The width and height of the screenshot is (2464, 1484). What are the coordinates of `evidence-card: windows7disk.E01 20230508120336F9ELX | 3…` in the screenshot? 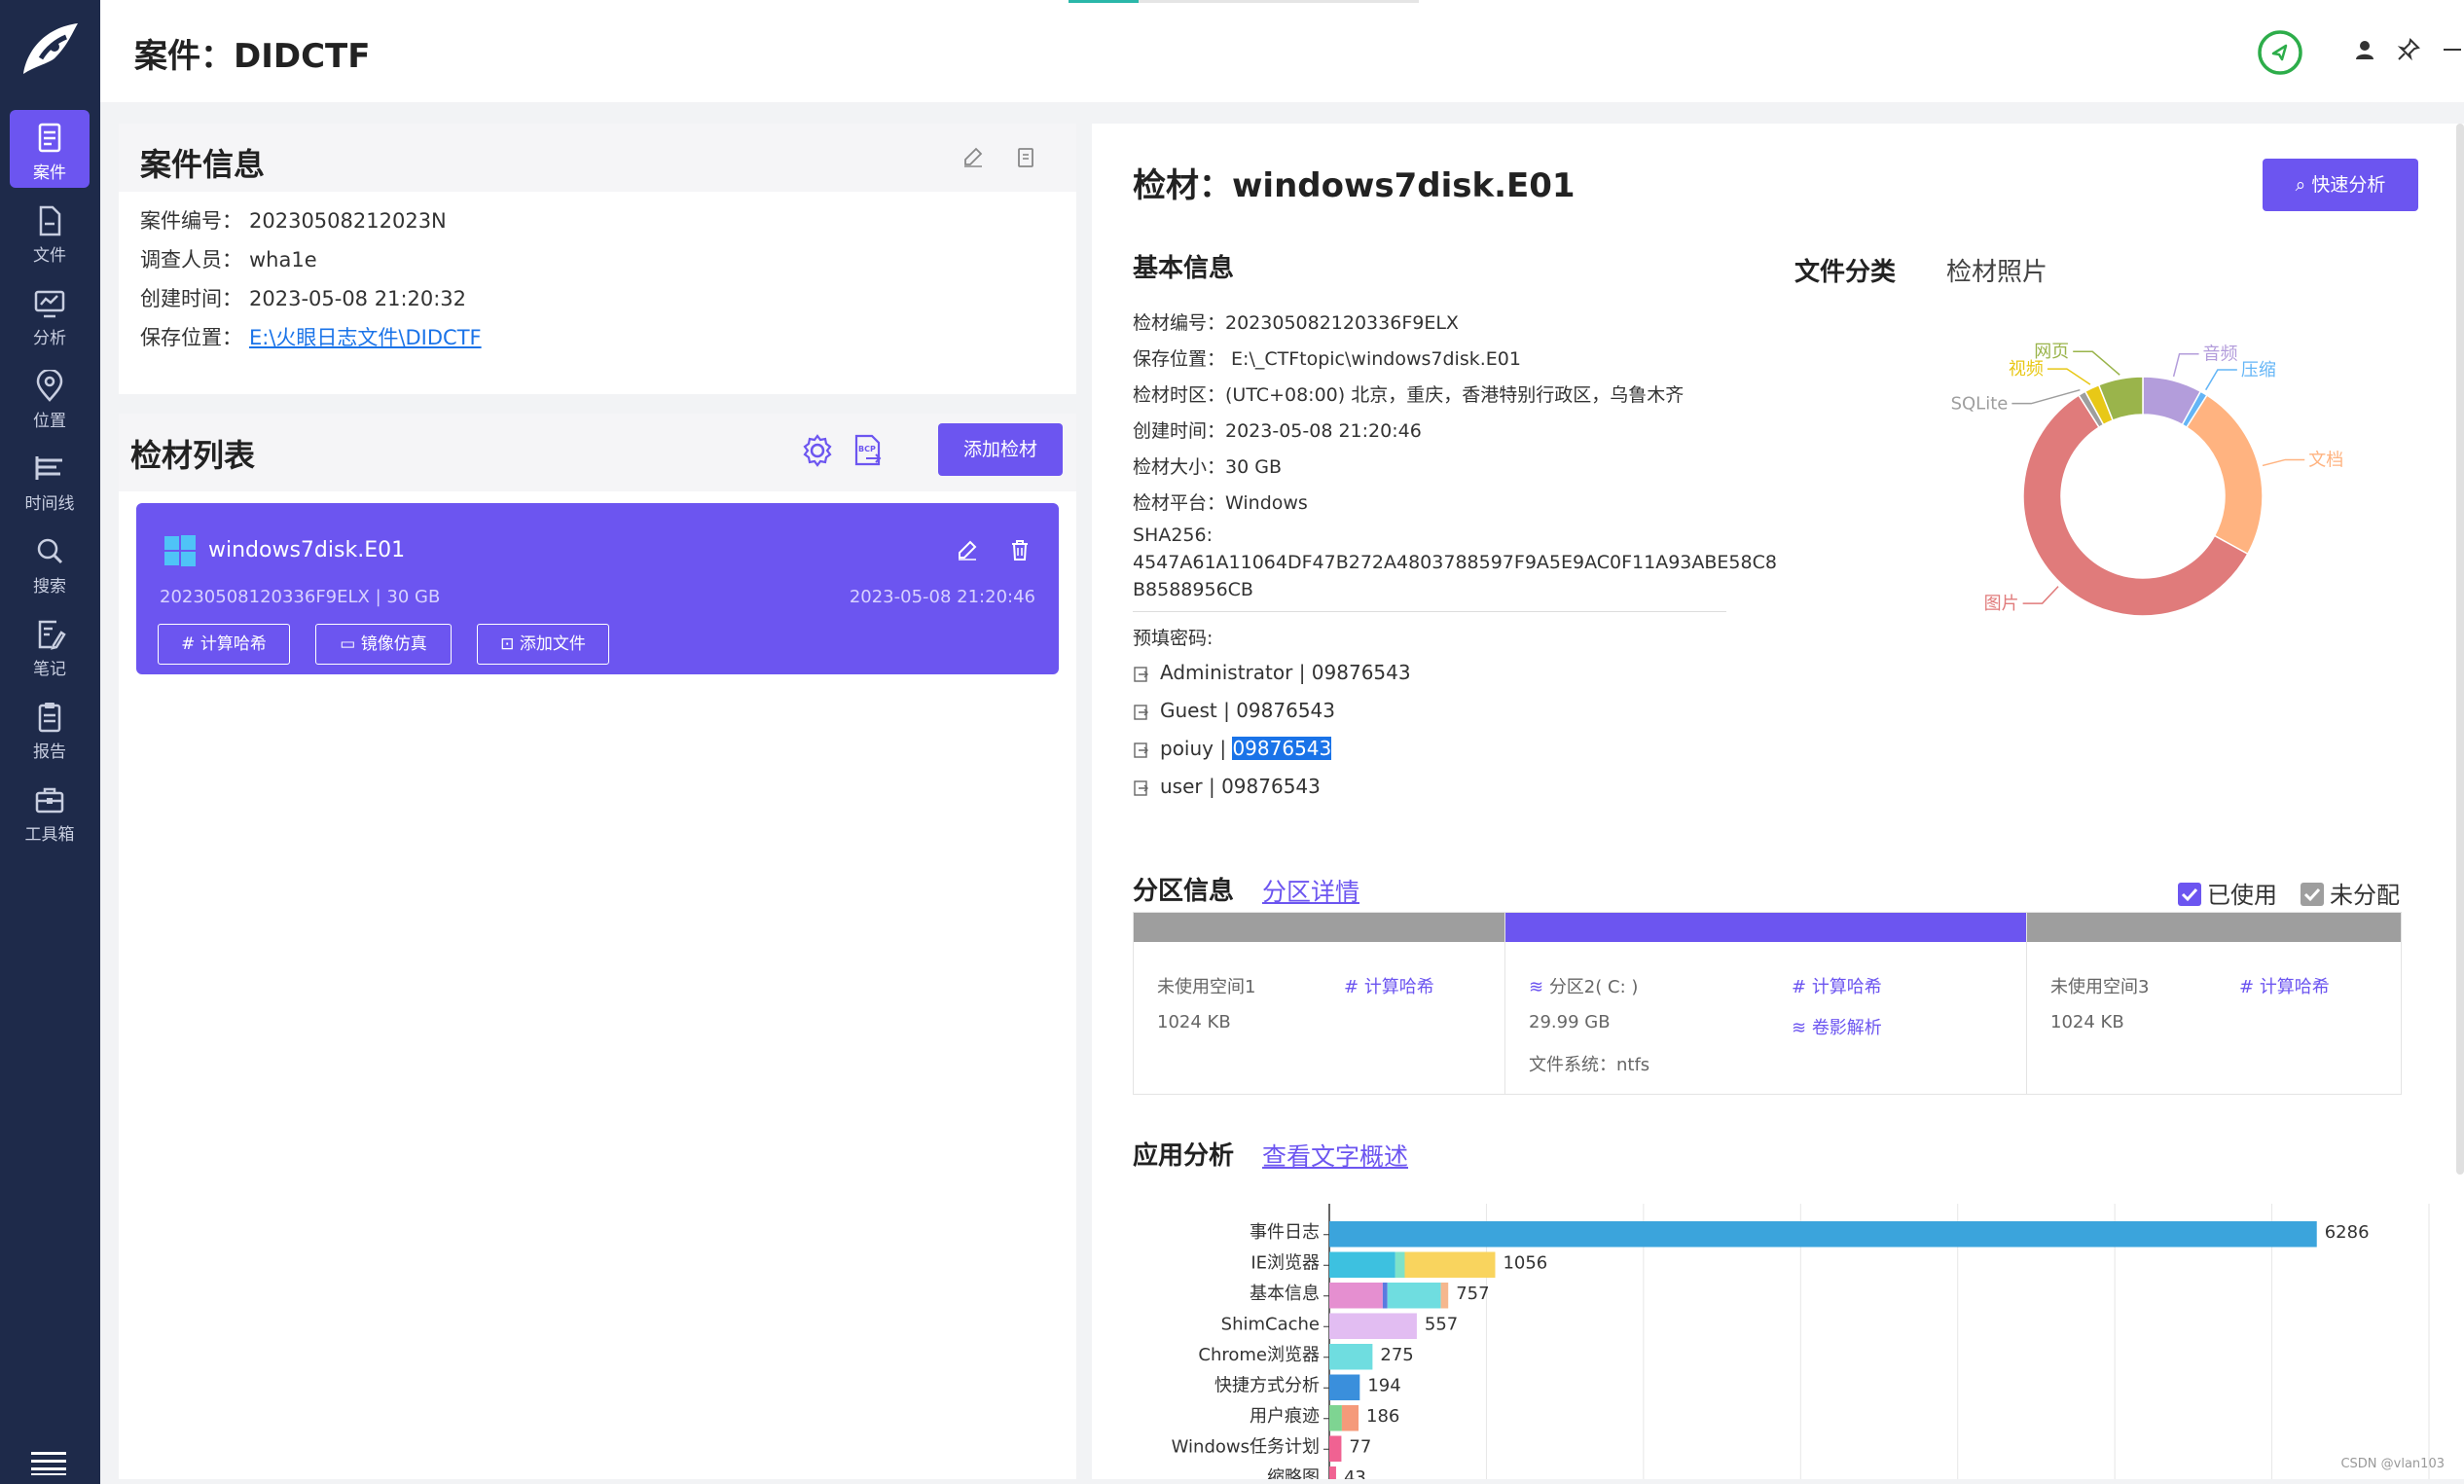 It's located at (597, 588).